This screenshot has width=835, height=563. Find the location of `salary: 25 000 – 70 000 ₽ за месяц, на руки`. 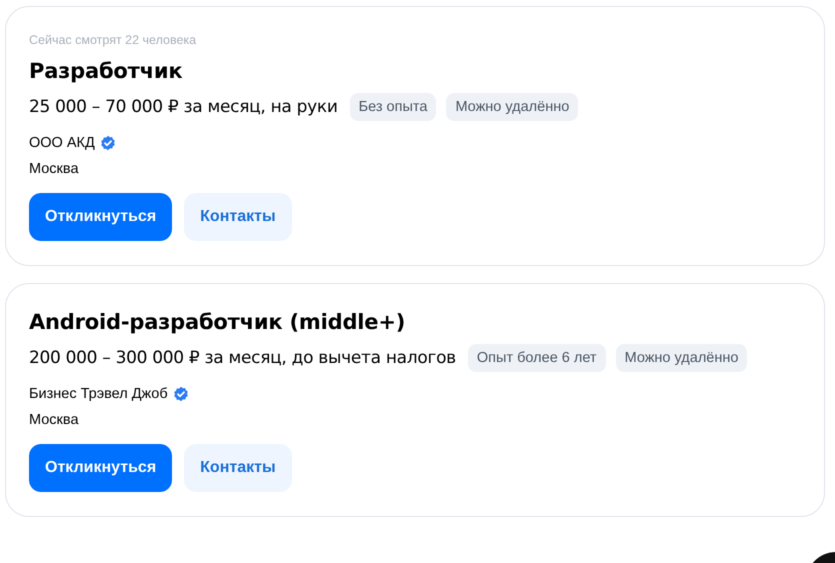

salary: 25 000 – 70 000 ₽ за месяц, на руки is located at coordinates (183, 107).